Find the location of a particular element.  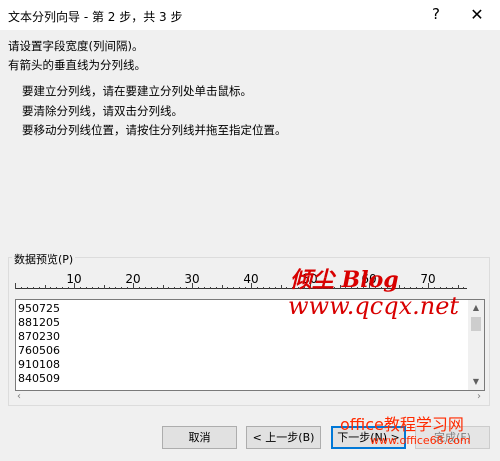

instruction-bullet-1: 要建立分列线，请在要建立分列处单击鼠标。 is located at coordinates (137, 91).